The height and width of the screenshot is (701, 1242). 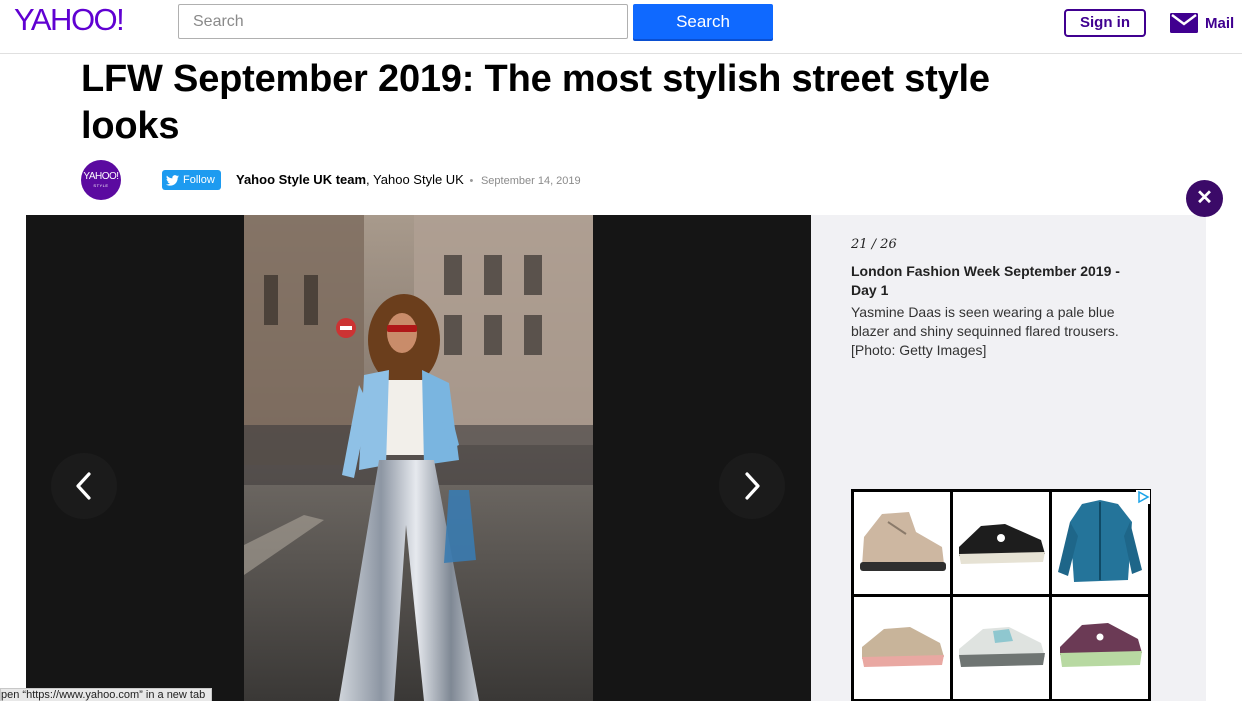 What do you see at coordinates (902, 543) in the screenshot?
I see `ad-item-beige-hiking-shoe` at bounding box center [902, 543].